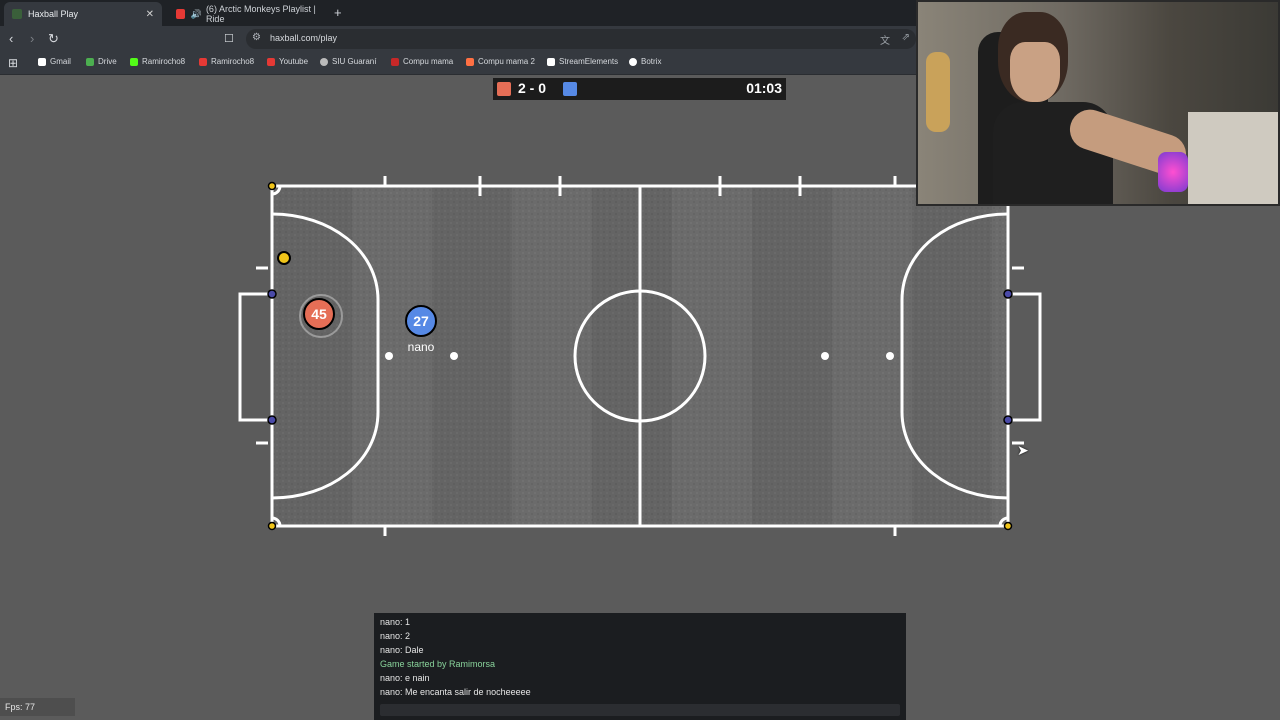  I want to click on chat-message: nano: 1, so click(395, 622).